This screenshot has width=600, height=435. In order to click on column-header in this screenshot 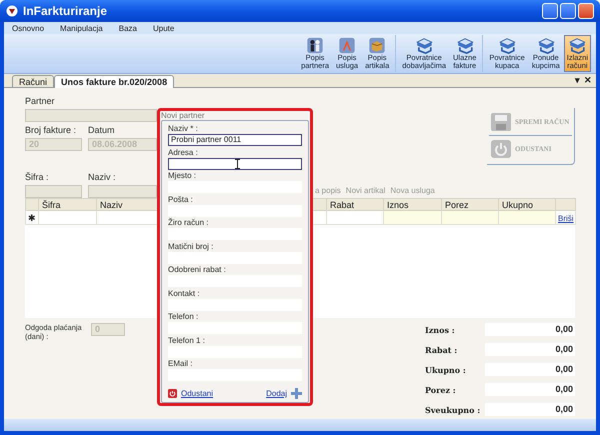, I will do `click(32, 204)`.